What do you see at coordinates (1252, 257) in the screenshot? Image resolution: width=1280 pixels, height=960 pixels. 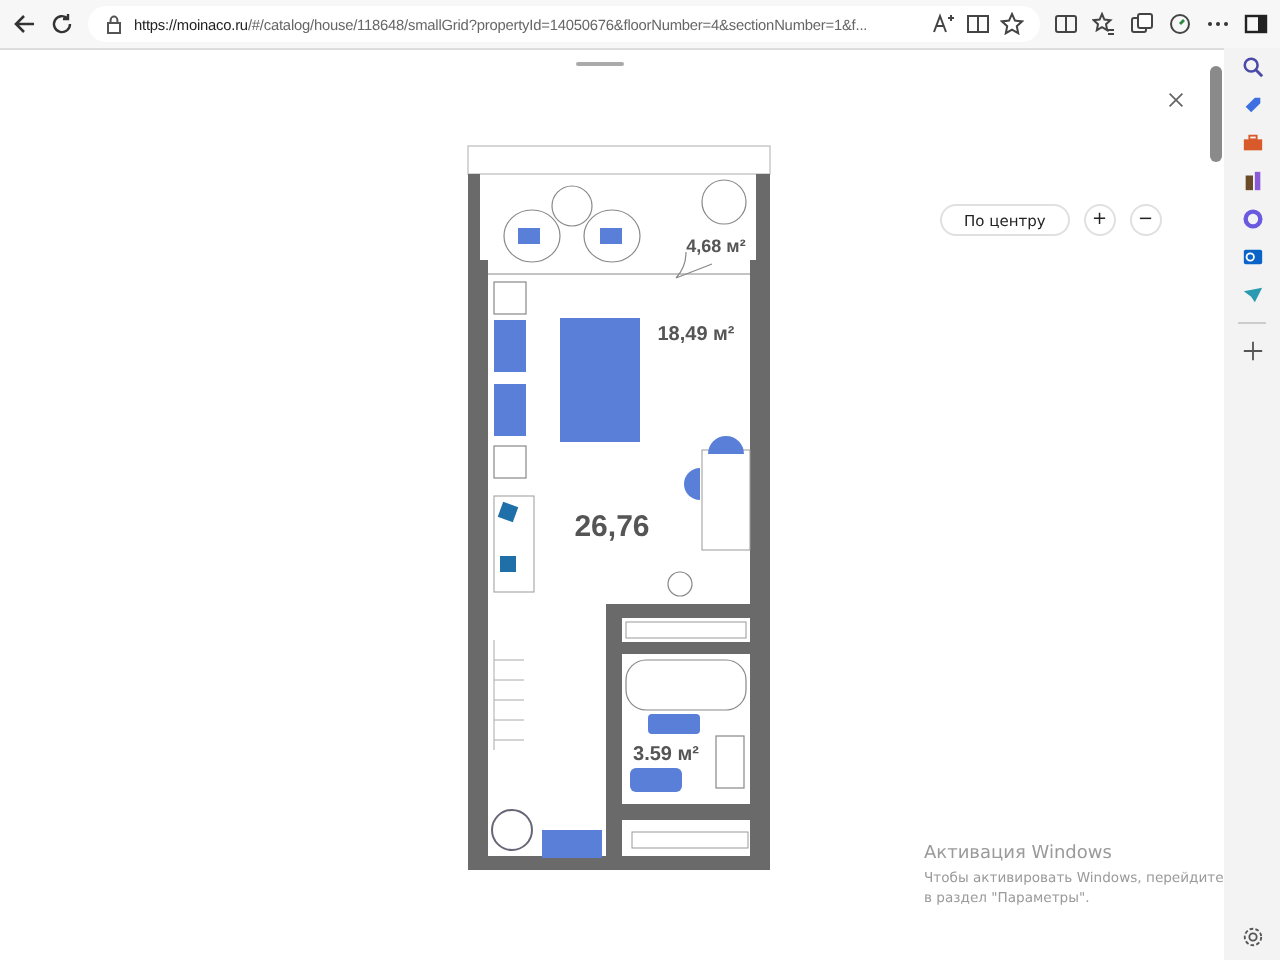 I see `mail-icon` at bounding box center [1252, 257].